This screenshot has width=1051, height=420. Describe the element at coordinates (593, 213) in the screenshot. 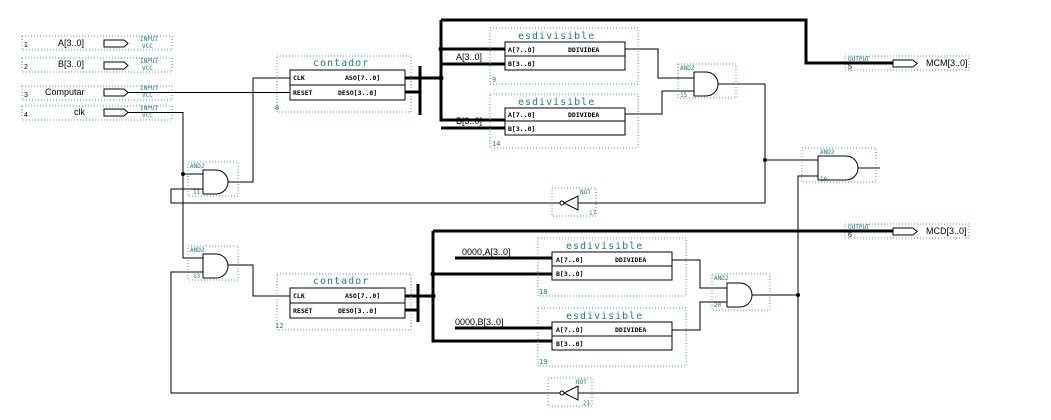

I see `svg-text: 17` at that location.